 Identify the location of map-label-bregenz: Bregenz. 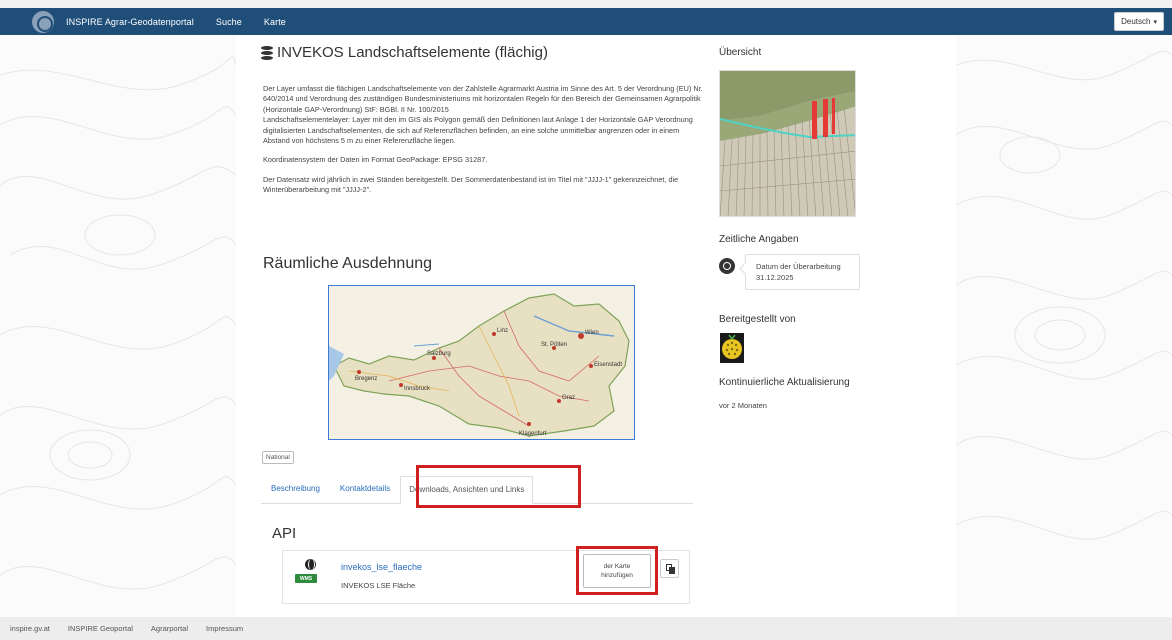
(366, 379).